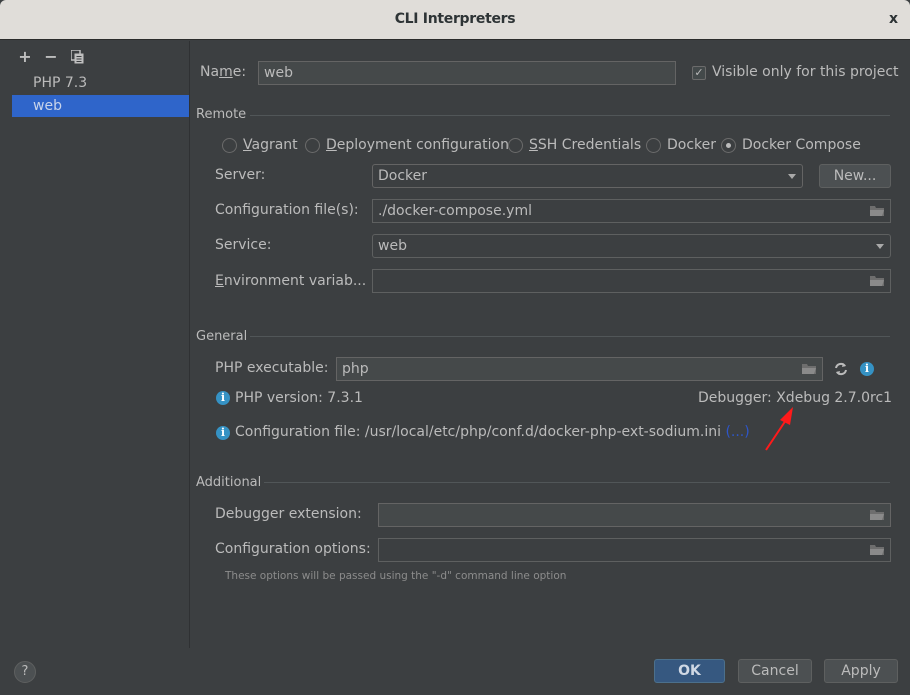 Image resolution: width=910 pixels, height=695 pixels. What do you see at coordinates (570, 336) in the screenshot?
I see `general-divider` at bounding box center [570, 336].